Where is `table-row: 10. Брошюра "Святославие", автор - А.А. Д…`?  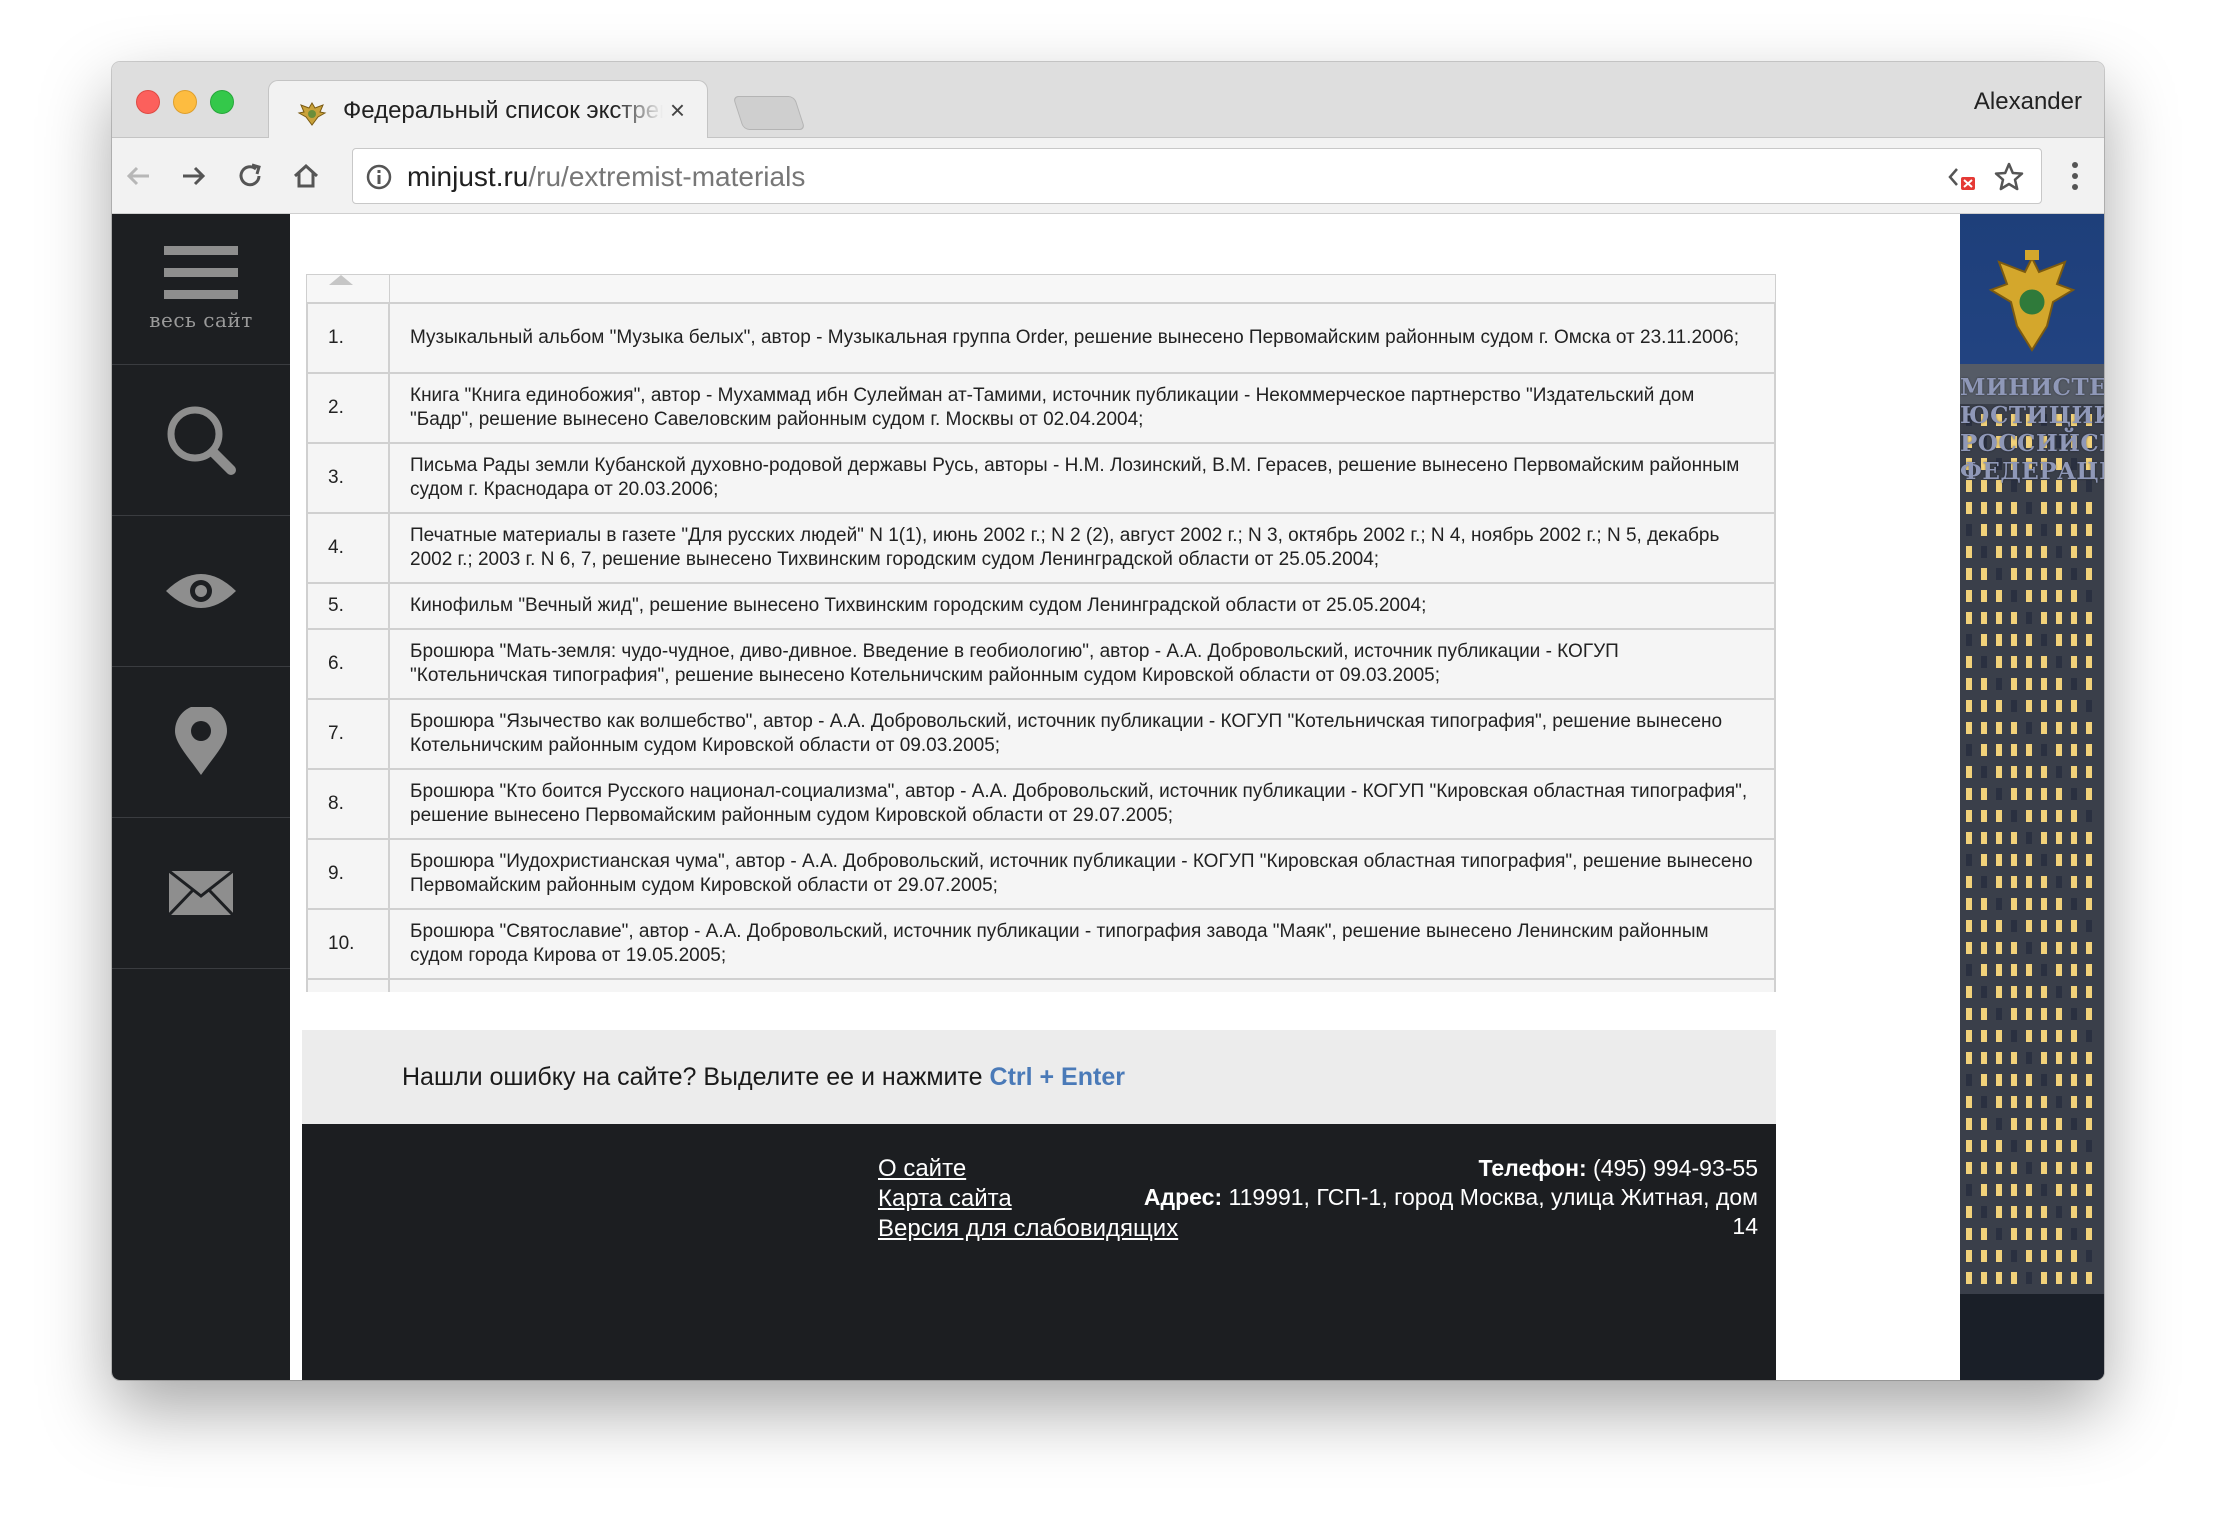 table-row: 10. Брошюра "Святославие", автор - А.А. Д… is located at coordinates (1041, 944).